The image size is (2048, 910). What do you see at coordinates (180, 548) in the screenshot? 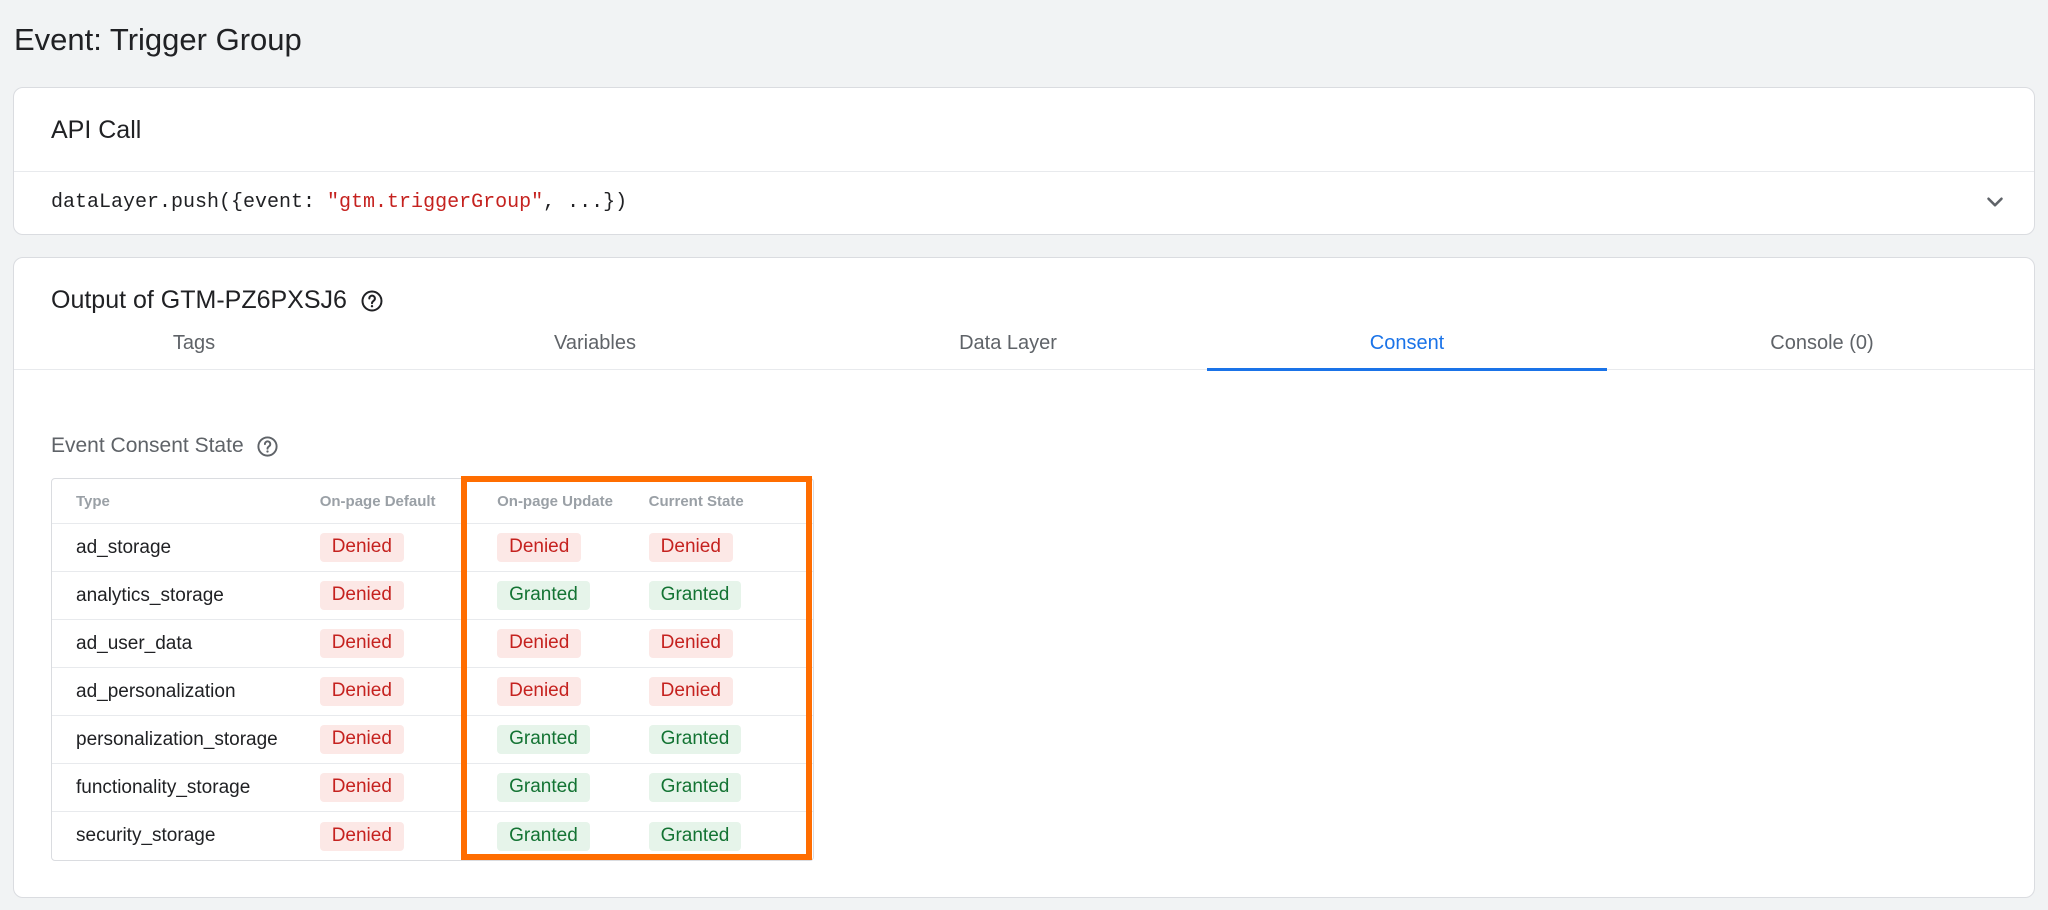
I see `consent-type-cell: ad_storage` at bounding box center [180, 548].